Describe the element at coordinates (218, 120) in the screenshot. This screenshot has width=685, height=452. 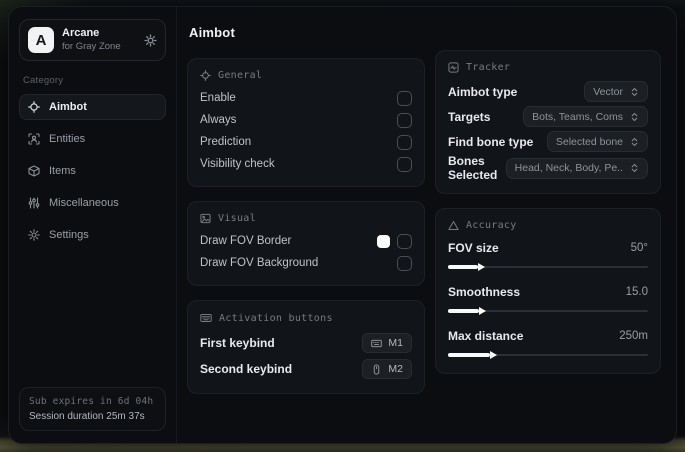
I see `setting-label: Always` at that location.